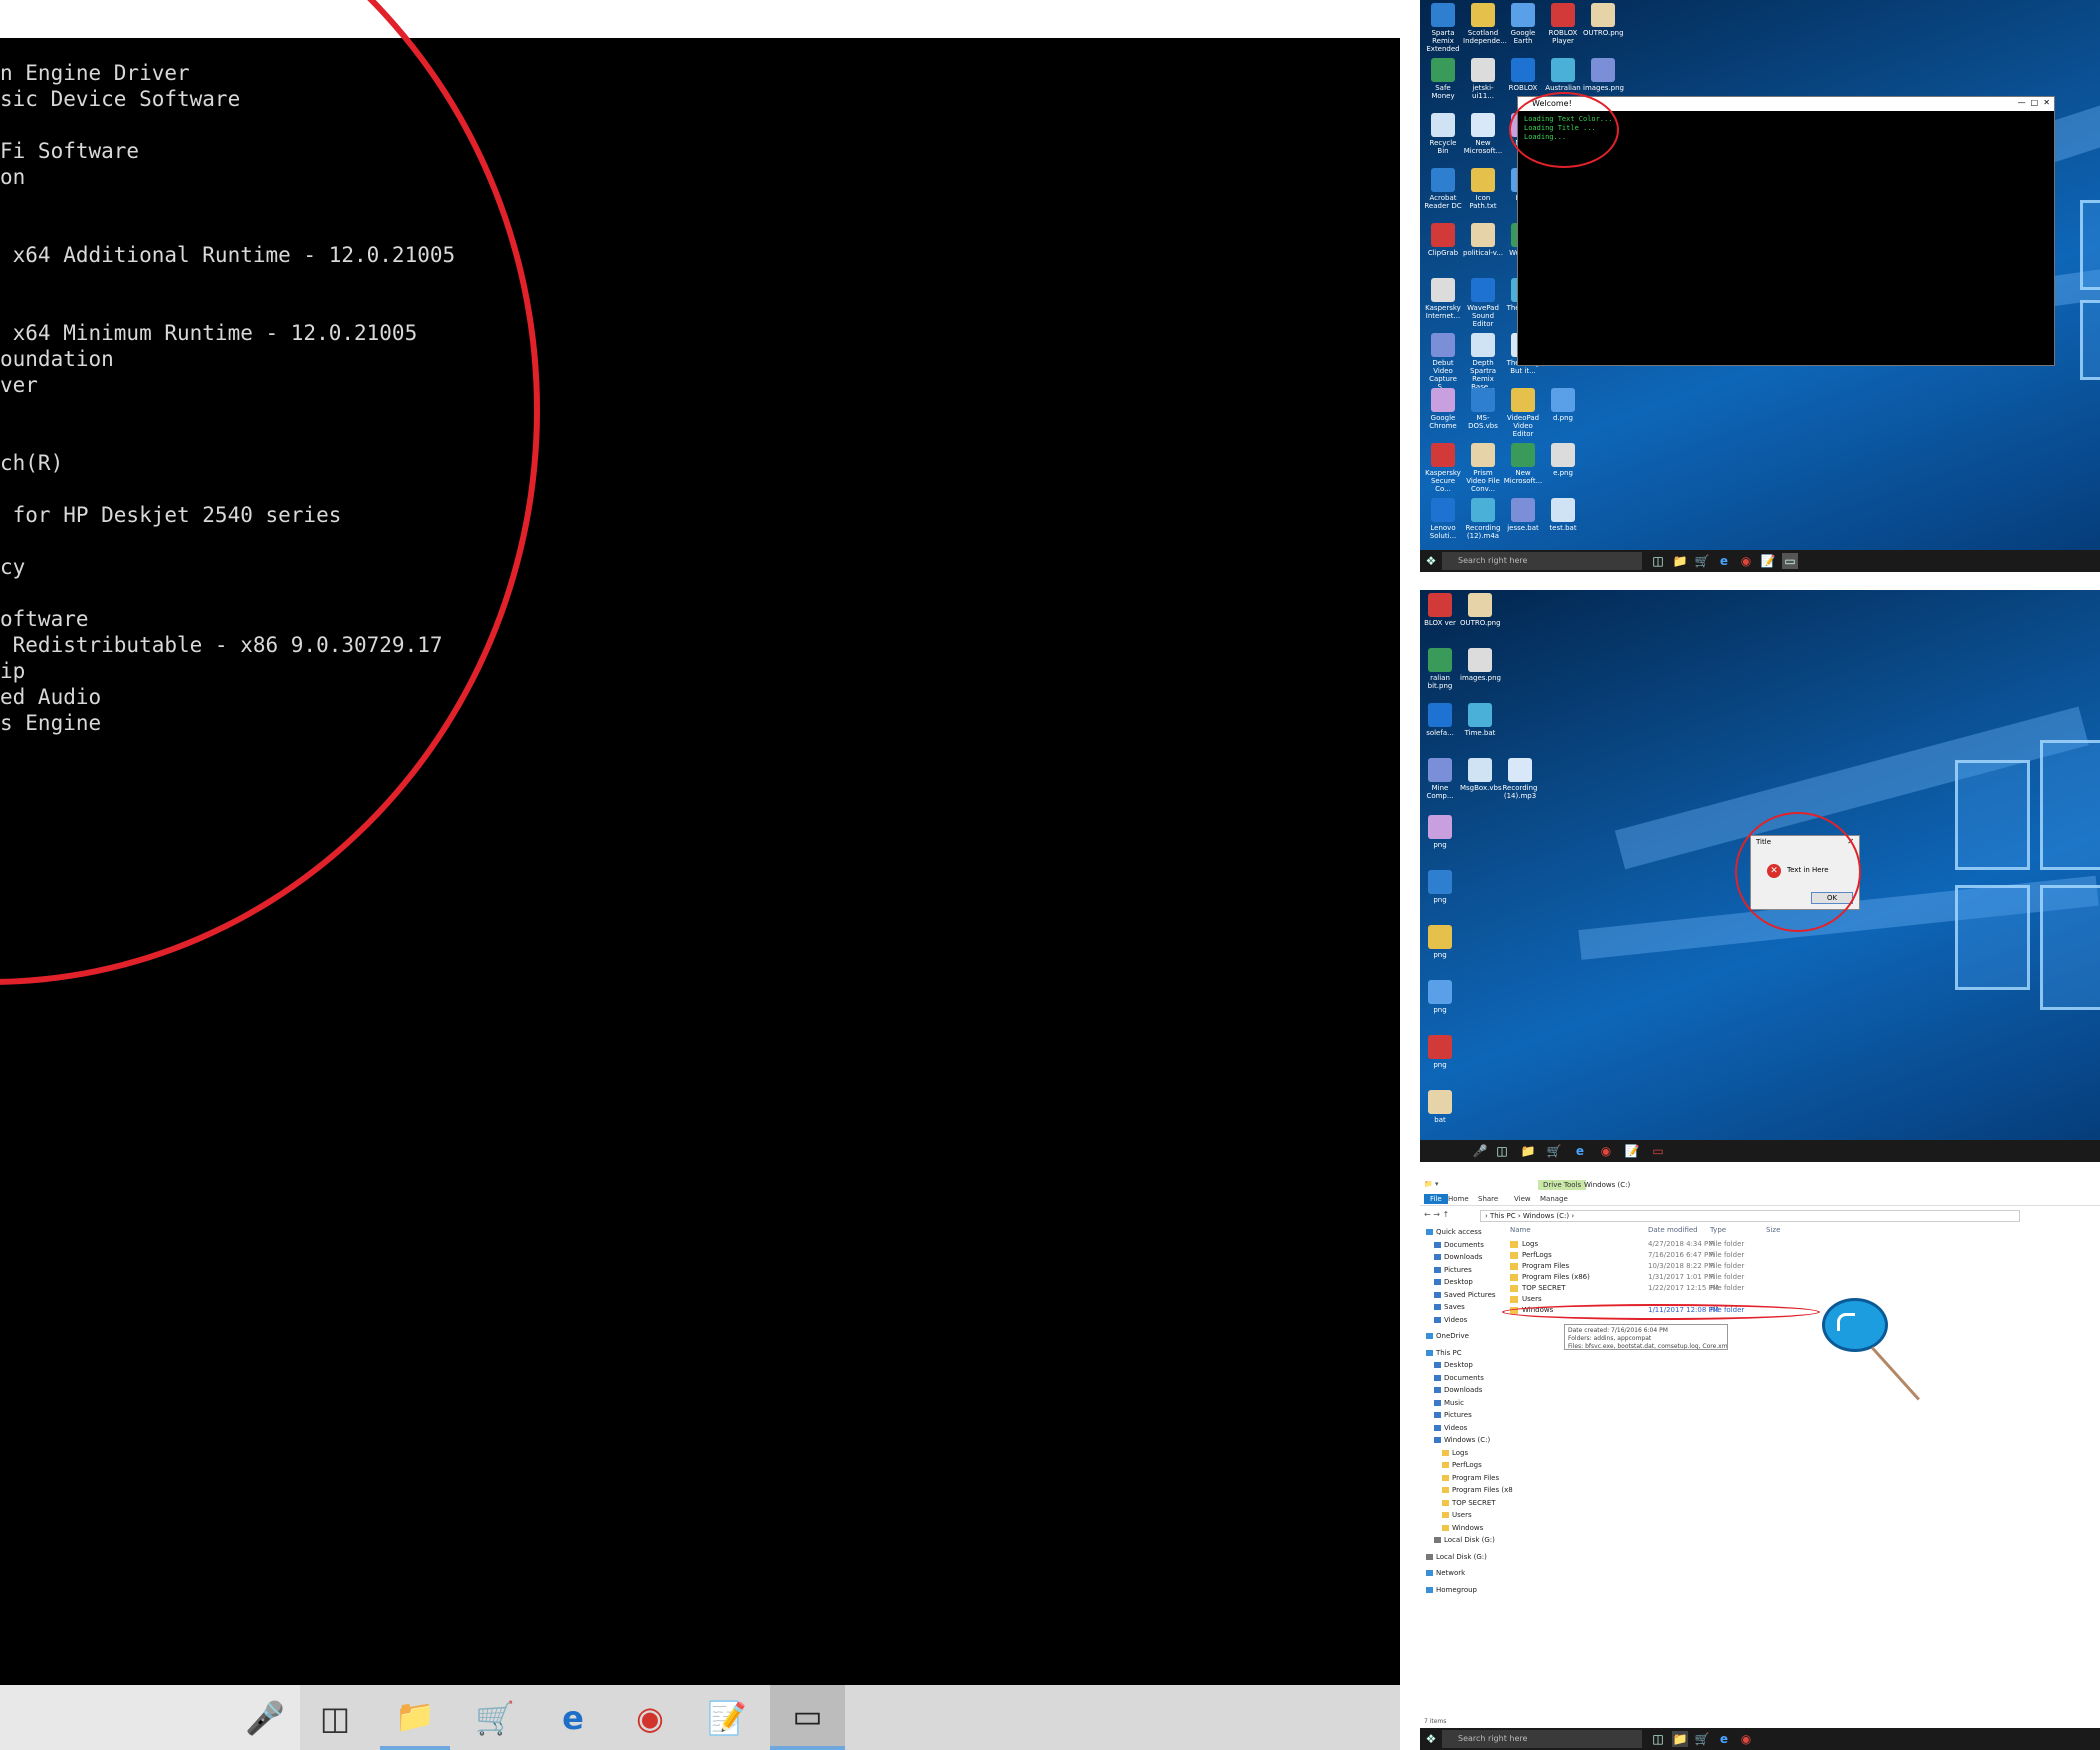  I want to click on desktop-icon: Recording (14).mp3, so click(1520, 779).